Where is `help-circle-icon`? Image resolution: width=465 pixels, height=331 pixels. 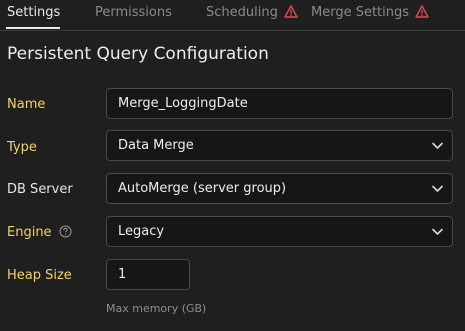
help-circle-icon is located at coordinates (65, 231).